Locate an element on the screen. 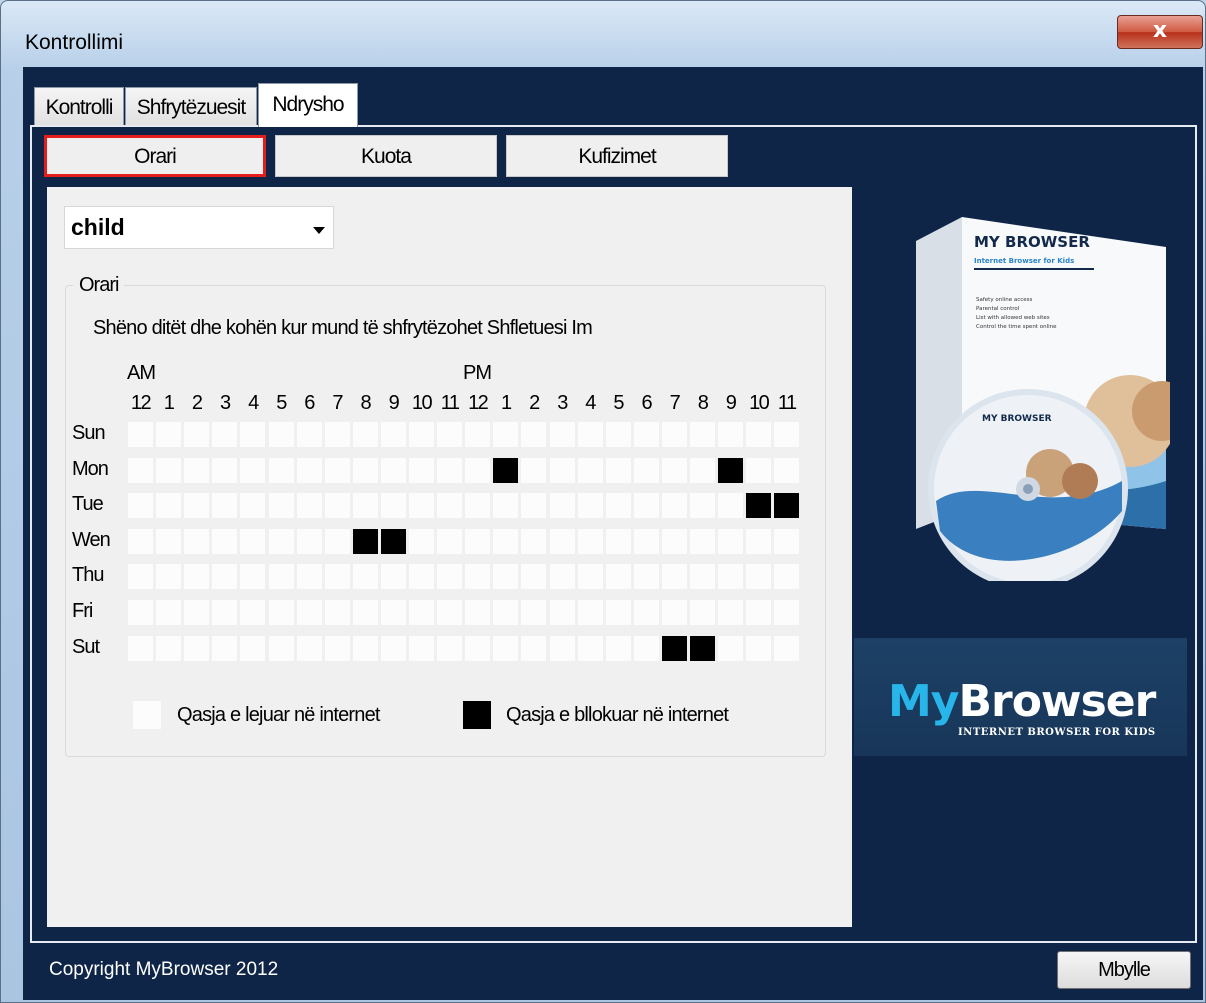 Image resolution: width=1206 pixels, height=1003 pixels. kufizimet-button: Kufizimet is located at coordinates (617, 156).